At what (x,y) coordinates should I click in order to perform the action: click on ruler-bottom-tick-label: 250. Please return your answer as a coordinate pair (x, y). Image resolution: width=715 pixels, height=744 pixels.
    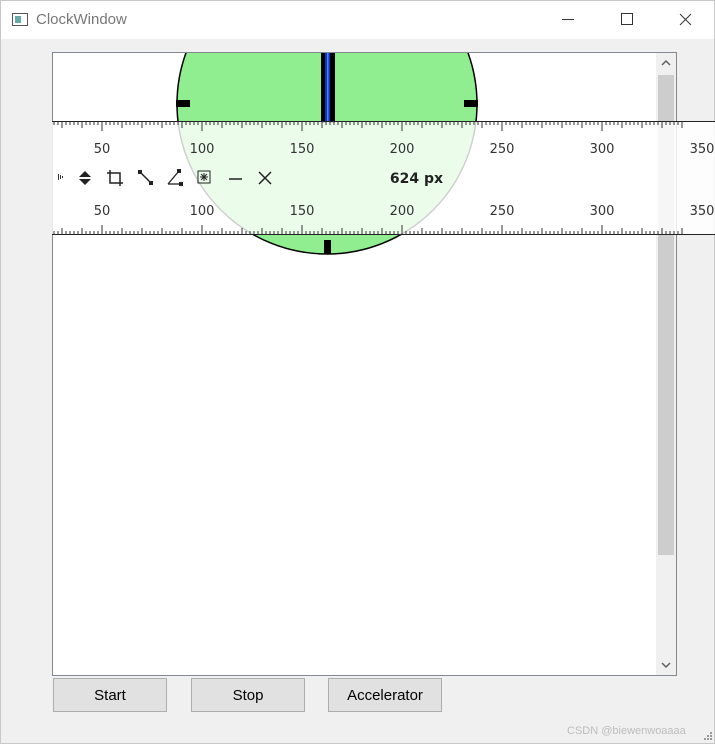
    Looking at the image, I should click on (502, 211).